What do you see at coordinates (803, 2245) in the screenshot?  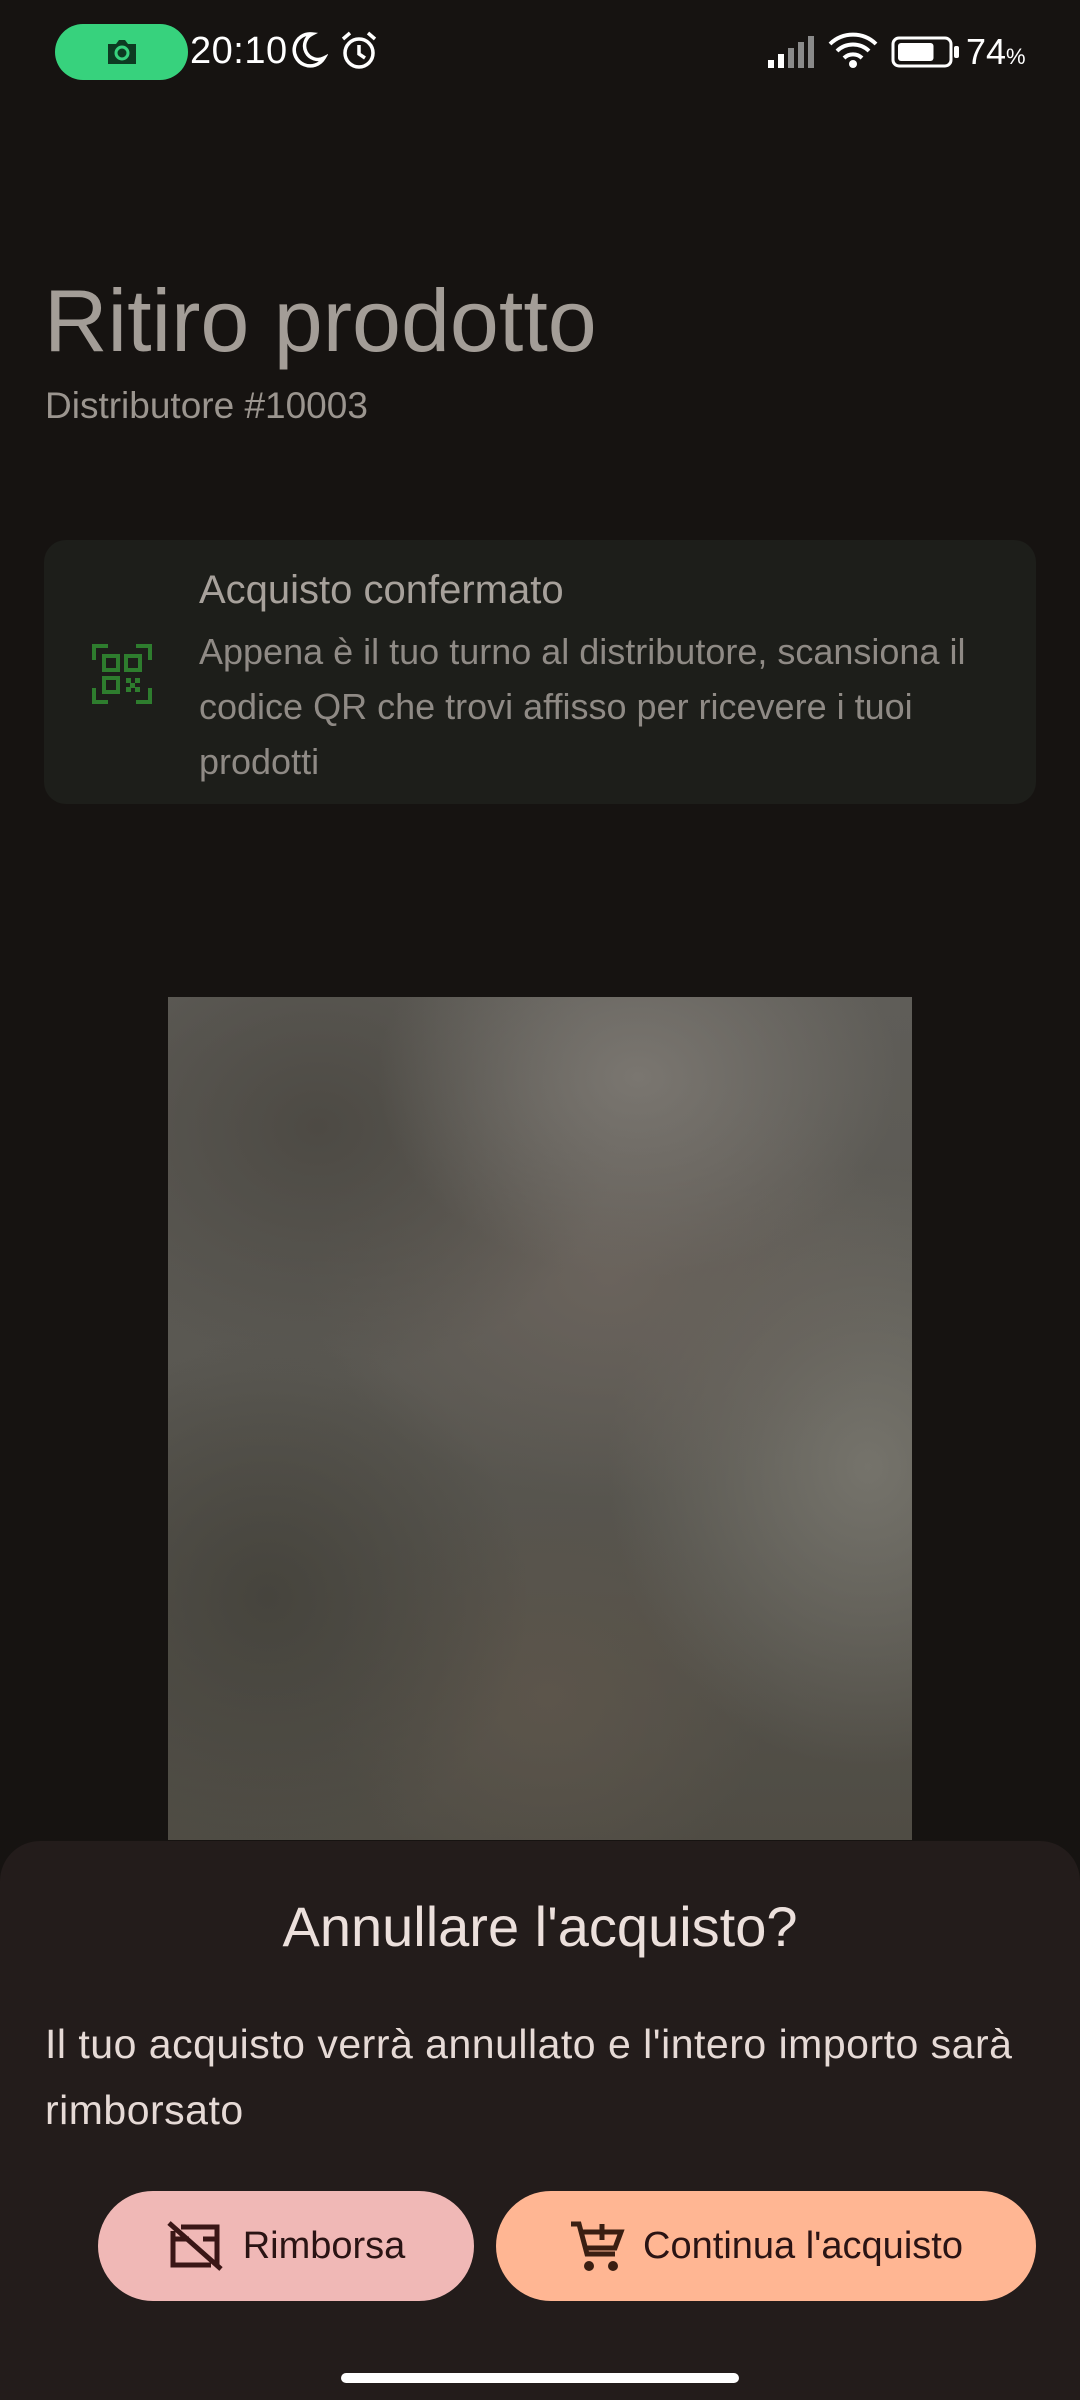 I see `continue-button-label: Continua l'acquisto` at bounding box center [803, 2245].